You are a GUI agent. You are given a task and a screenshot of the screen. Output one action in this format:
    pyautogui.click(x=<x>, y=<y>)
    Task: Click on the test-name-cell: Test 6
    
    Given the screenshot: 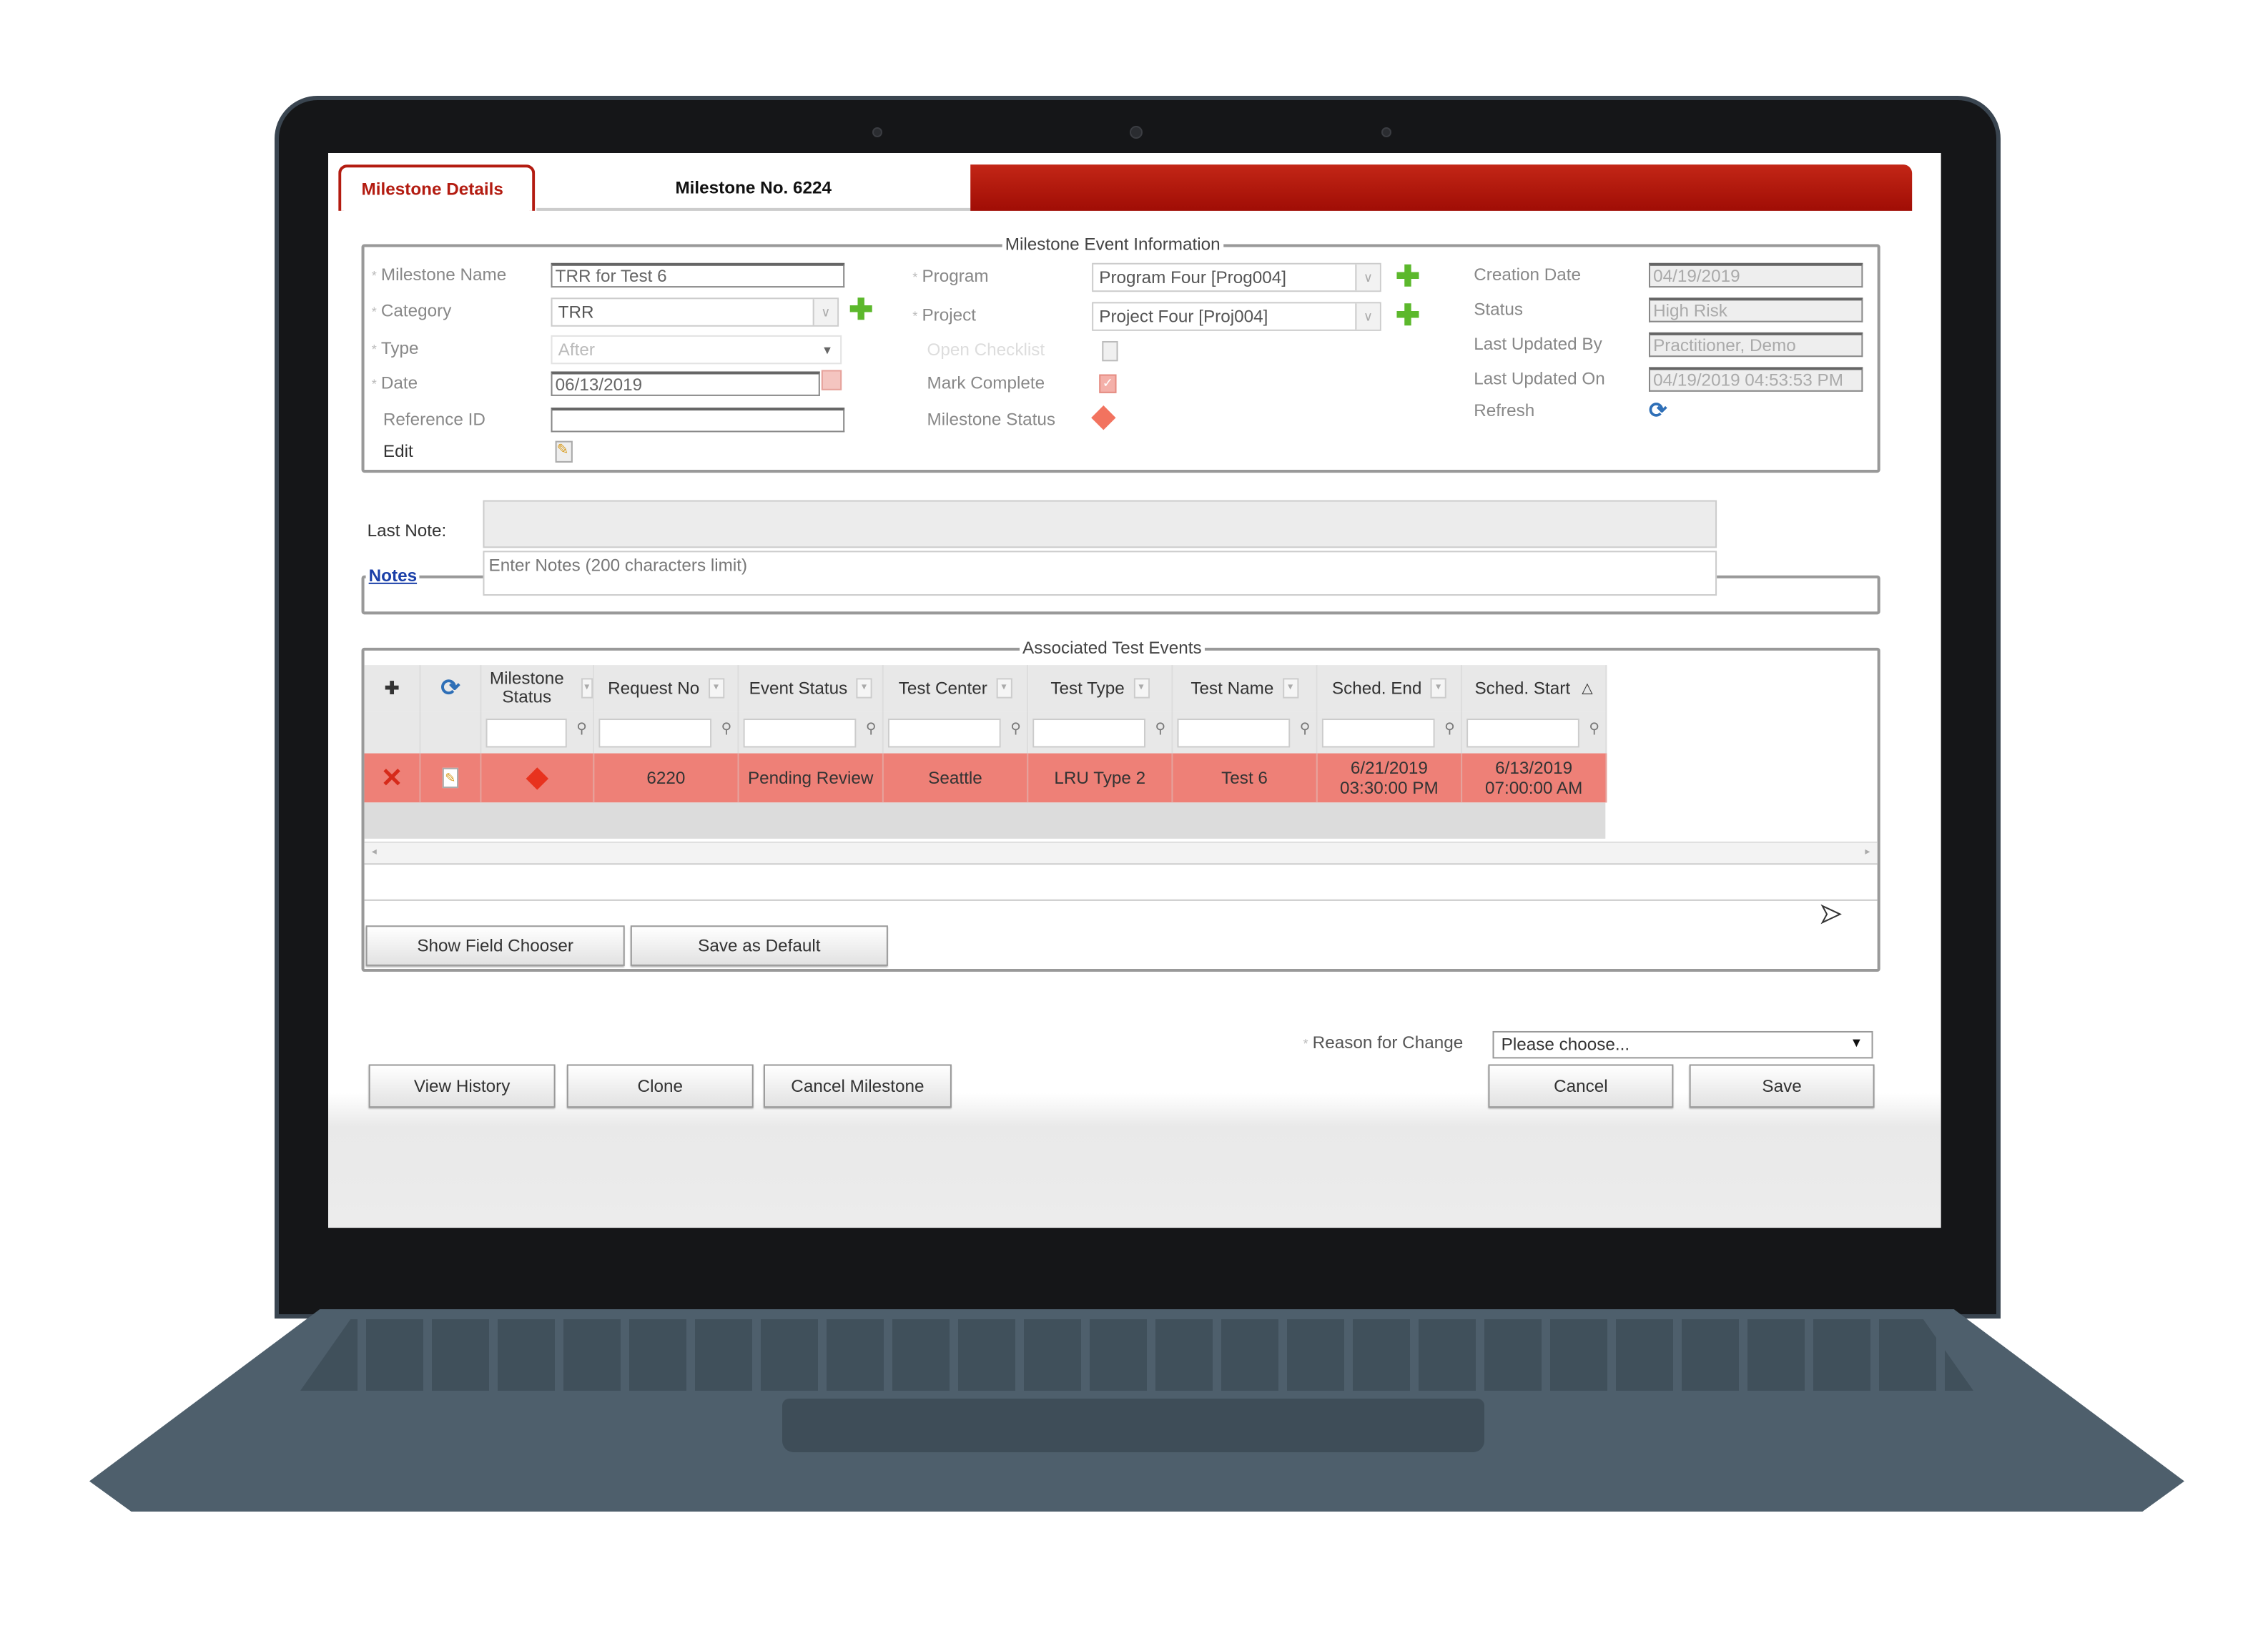 What is the action you would take?
    pyautogui.click(x=1245, y=778)
    